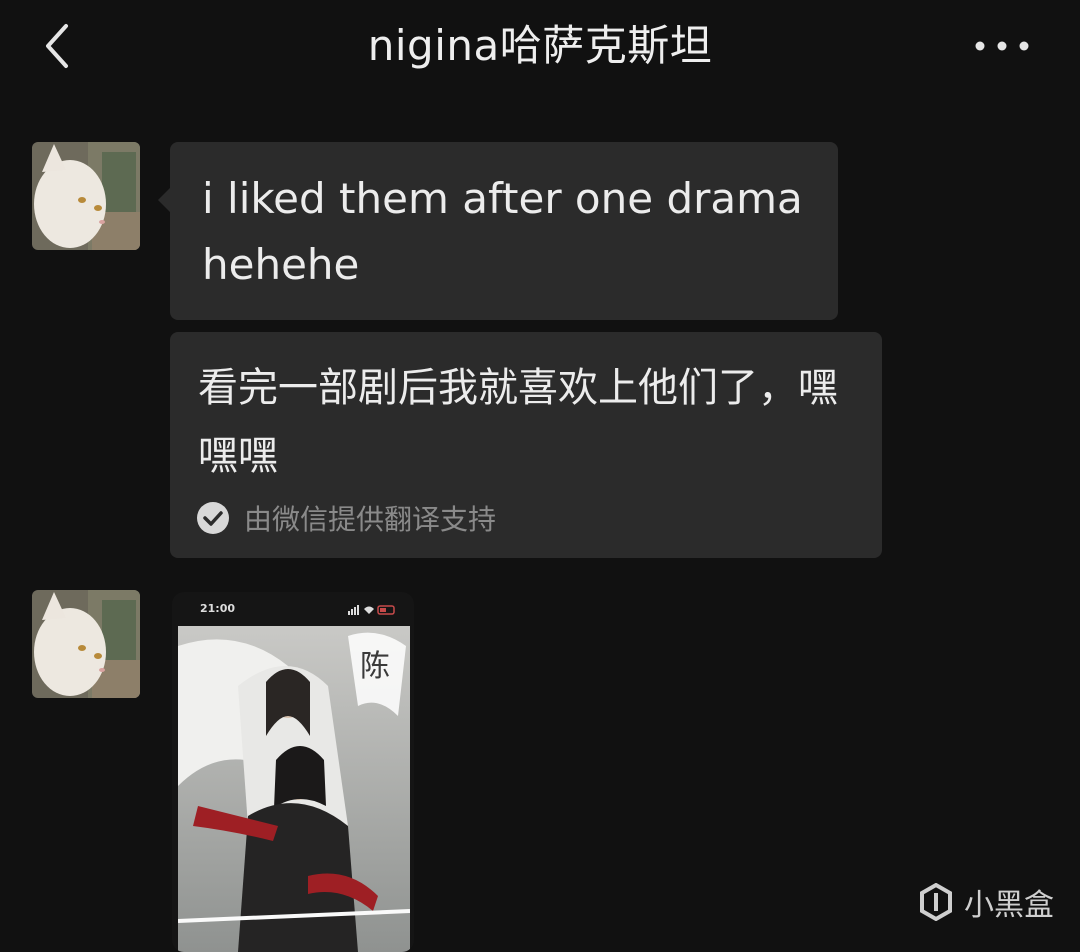 This screenshot has width=1080, height=952. I want to click on svg-text: 陈, so click(375, 666).